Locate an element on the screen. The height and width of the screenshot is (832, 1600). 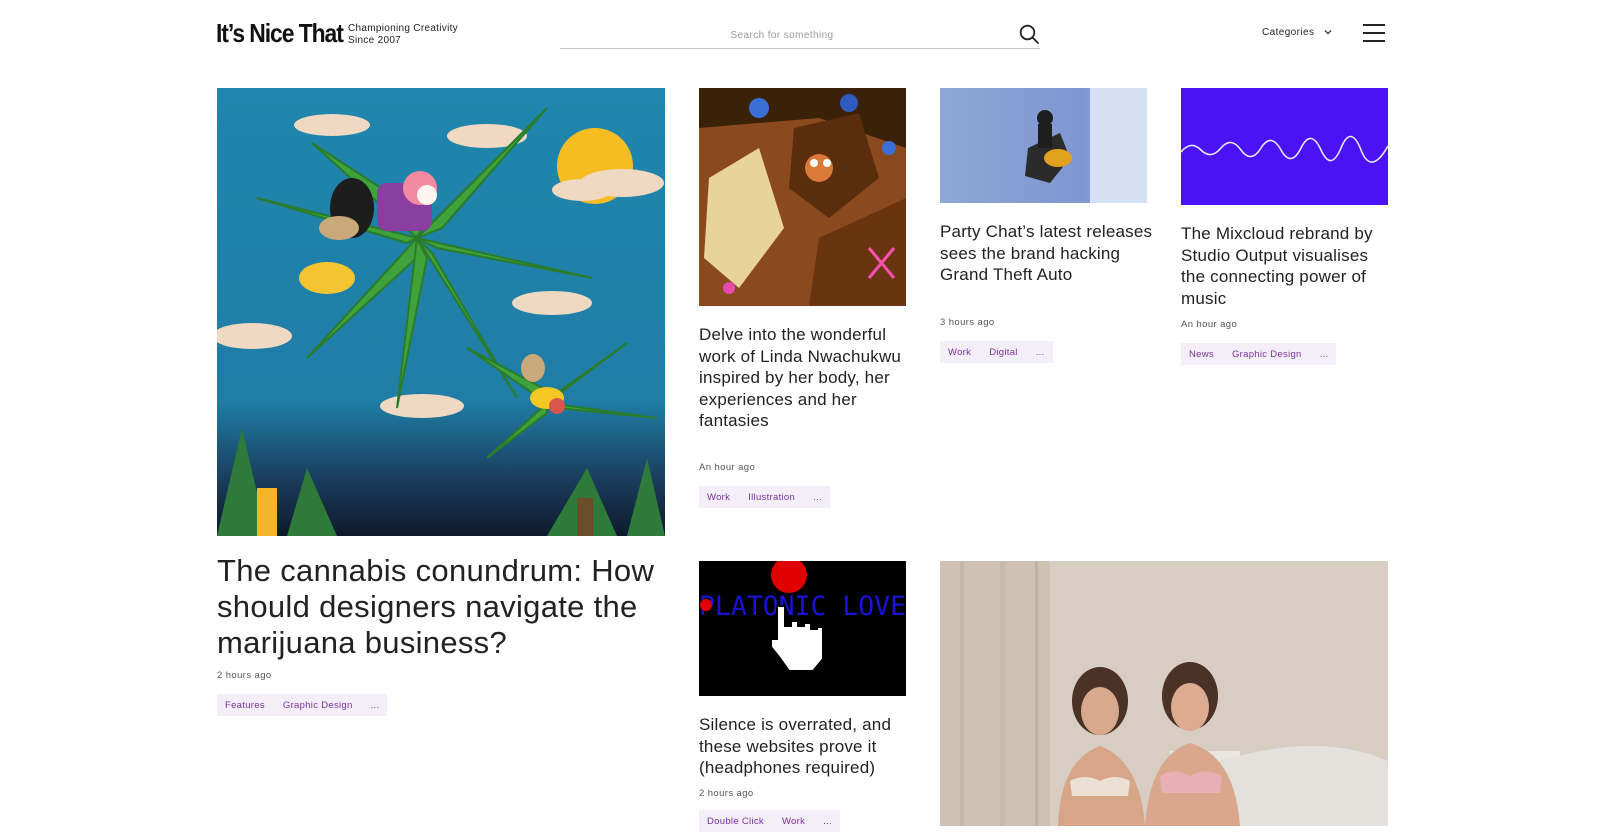
image-text: PLATONIC LOVE is located at coordinates (802, 606).